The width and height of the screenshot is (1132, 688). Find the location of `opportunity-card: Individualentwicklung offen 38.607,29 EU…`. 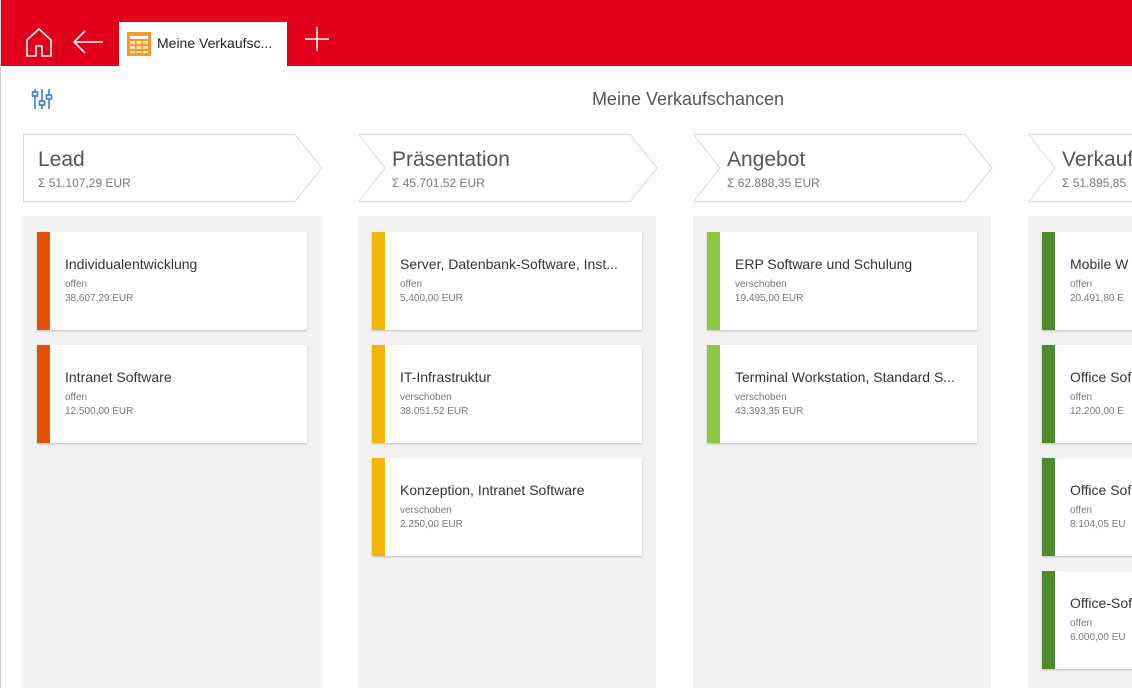

opportunity-card: Individualentwicklung offen 38.607,29 EU… is located at coordinates (172, 281).